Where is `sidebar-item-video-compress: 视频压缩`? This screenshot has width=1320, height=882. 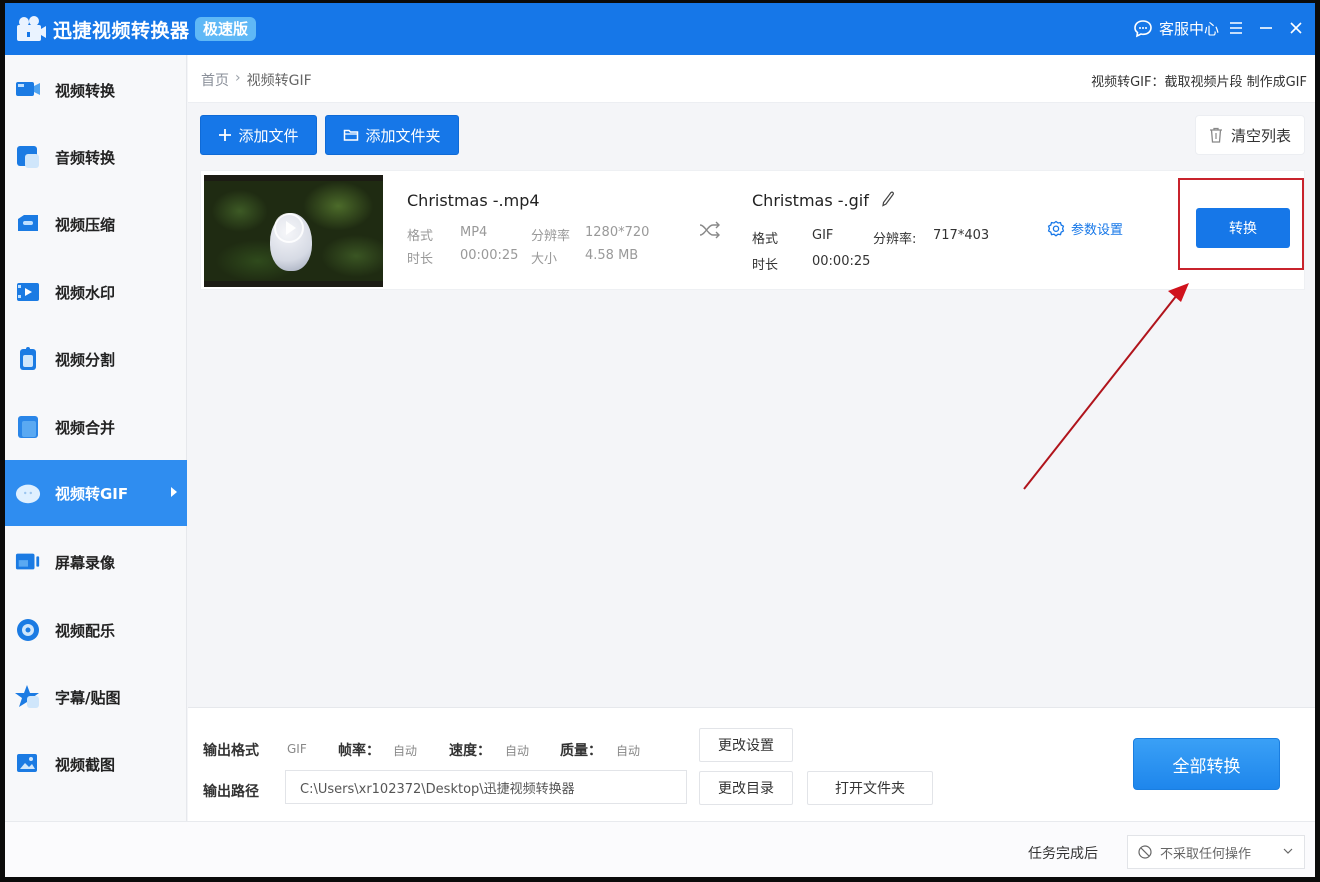
sidebar-item-video-compress: 视频压缩 is located at coordinates (96, 224).